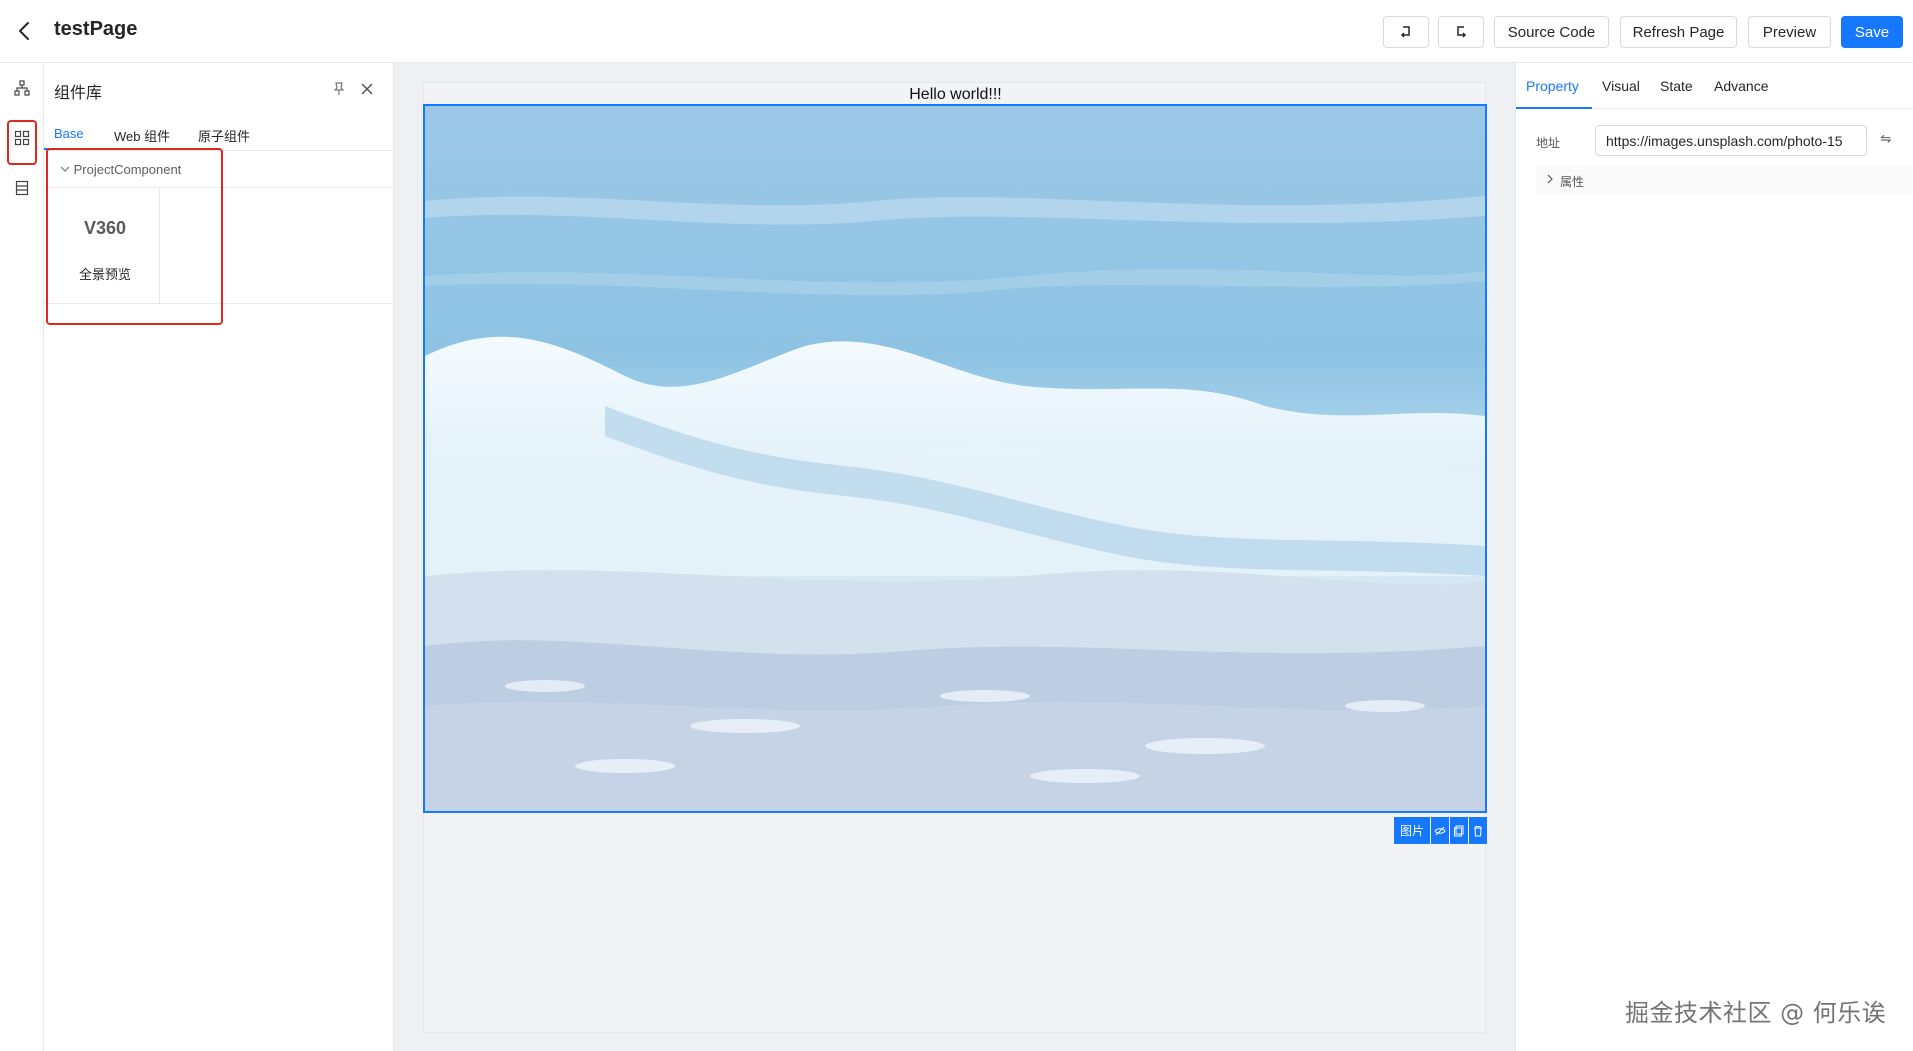 Image resolution: width=1913 pixels, height=1051 pixels. What do you see at coordinates (65, 169) in the screenshot?
I see `chevron-down-icon` at bounding box center [65, 169].